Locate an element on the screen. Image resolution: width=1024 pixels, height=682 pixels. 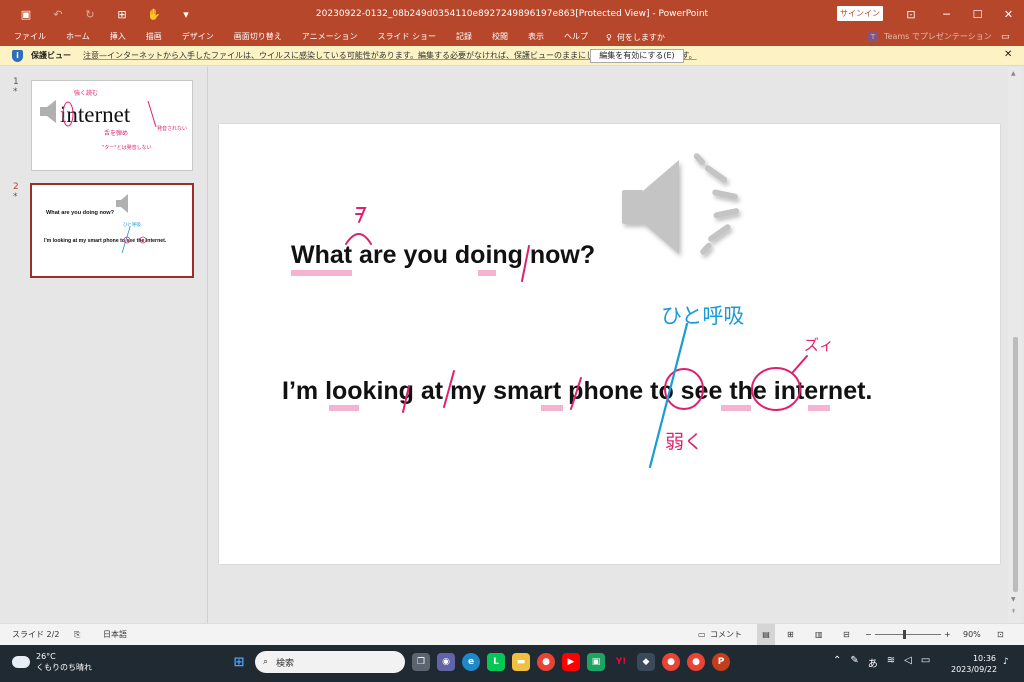
slide-thumbnail-1: internet 強く読む 発音されない 舌を弾め "ター"とは発音しない is located at coordinates (112, 125).